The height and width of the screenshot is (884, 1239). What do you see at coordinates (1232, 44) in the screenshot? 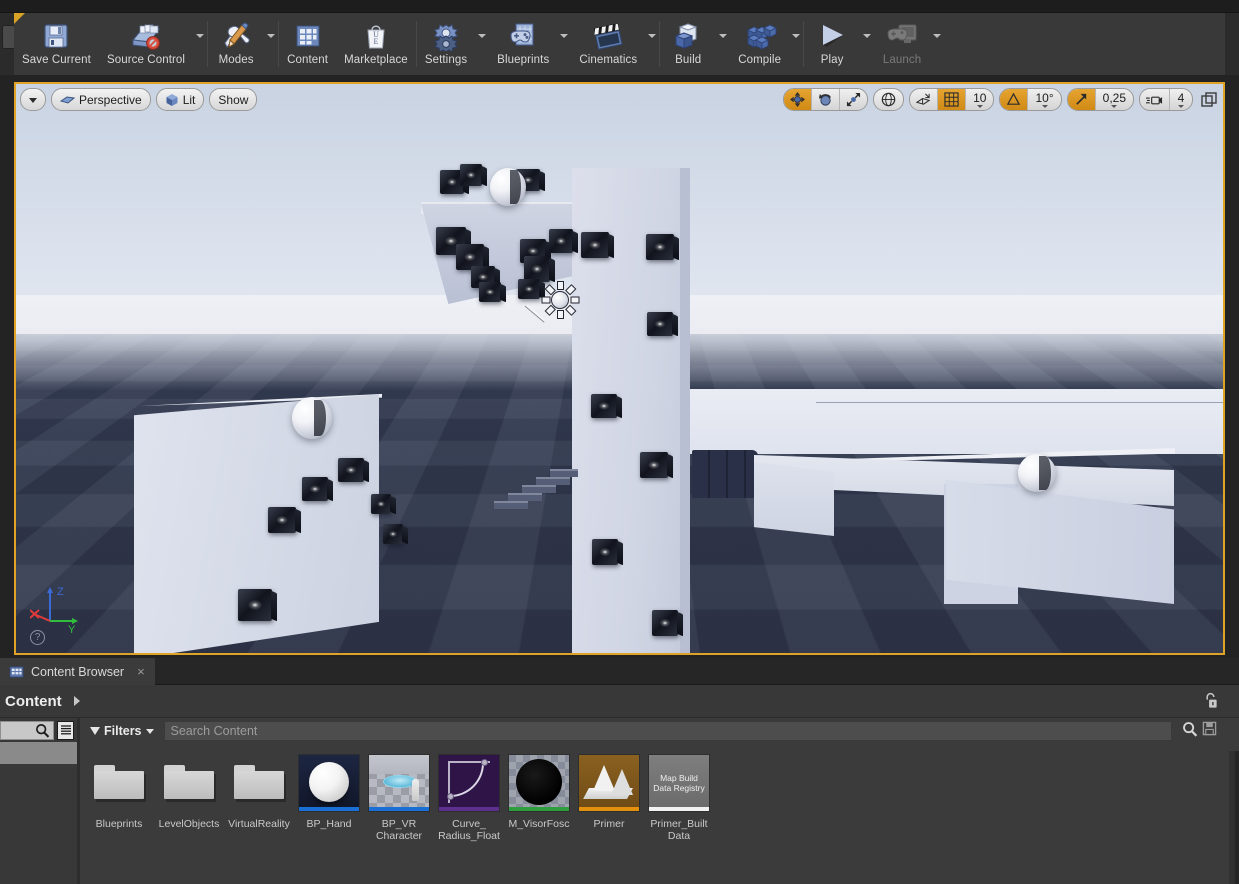
I see `toolbar-right-edge` at bounding box center [1232, 44].